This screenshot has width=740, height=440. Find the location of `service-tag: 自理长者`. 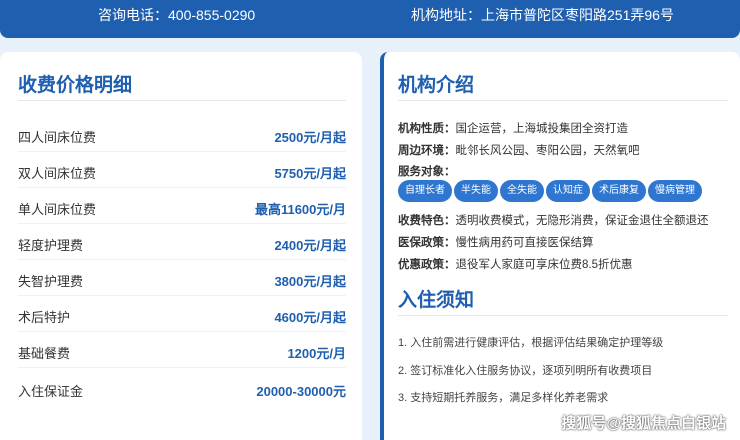

service-tag: 自理长者 is located at coordinates (425, 191).